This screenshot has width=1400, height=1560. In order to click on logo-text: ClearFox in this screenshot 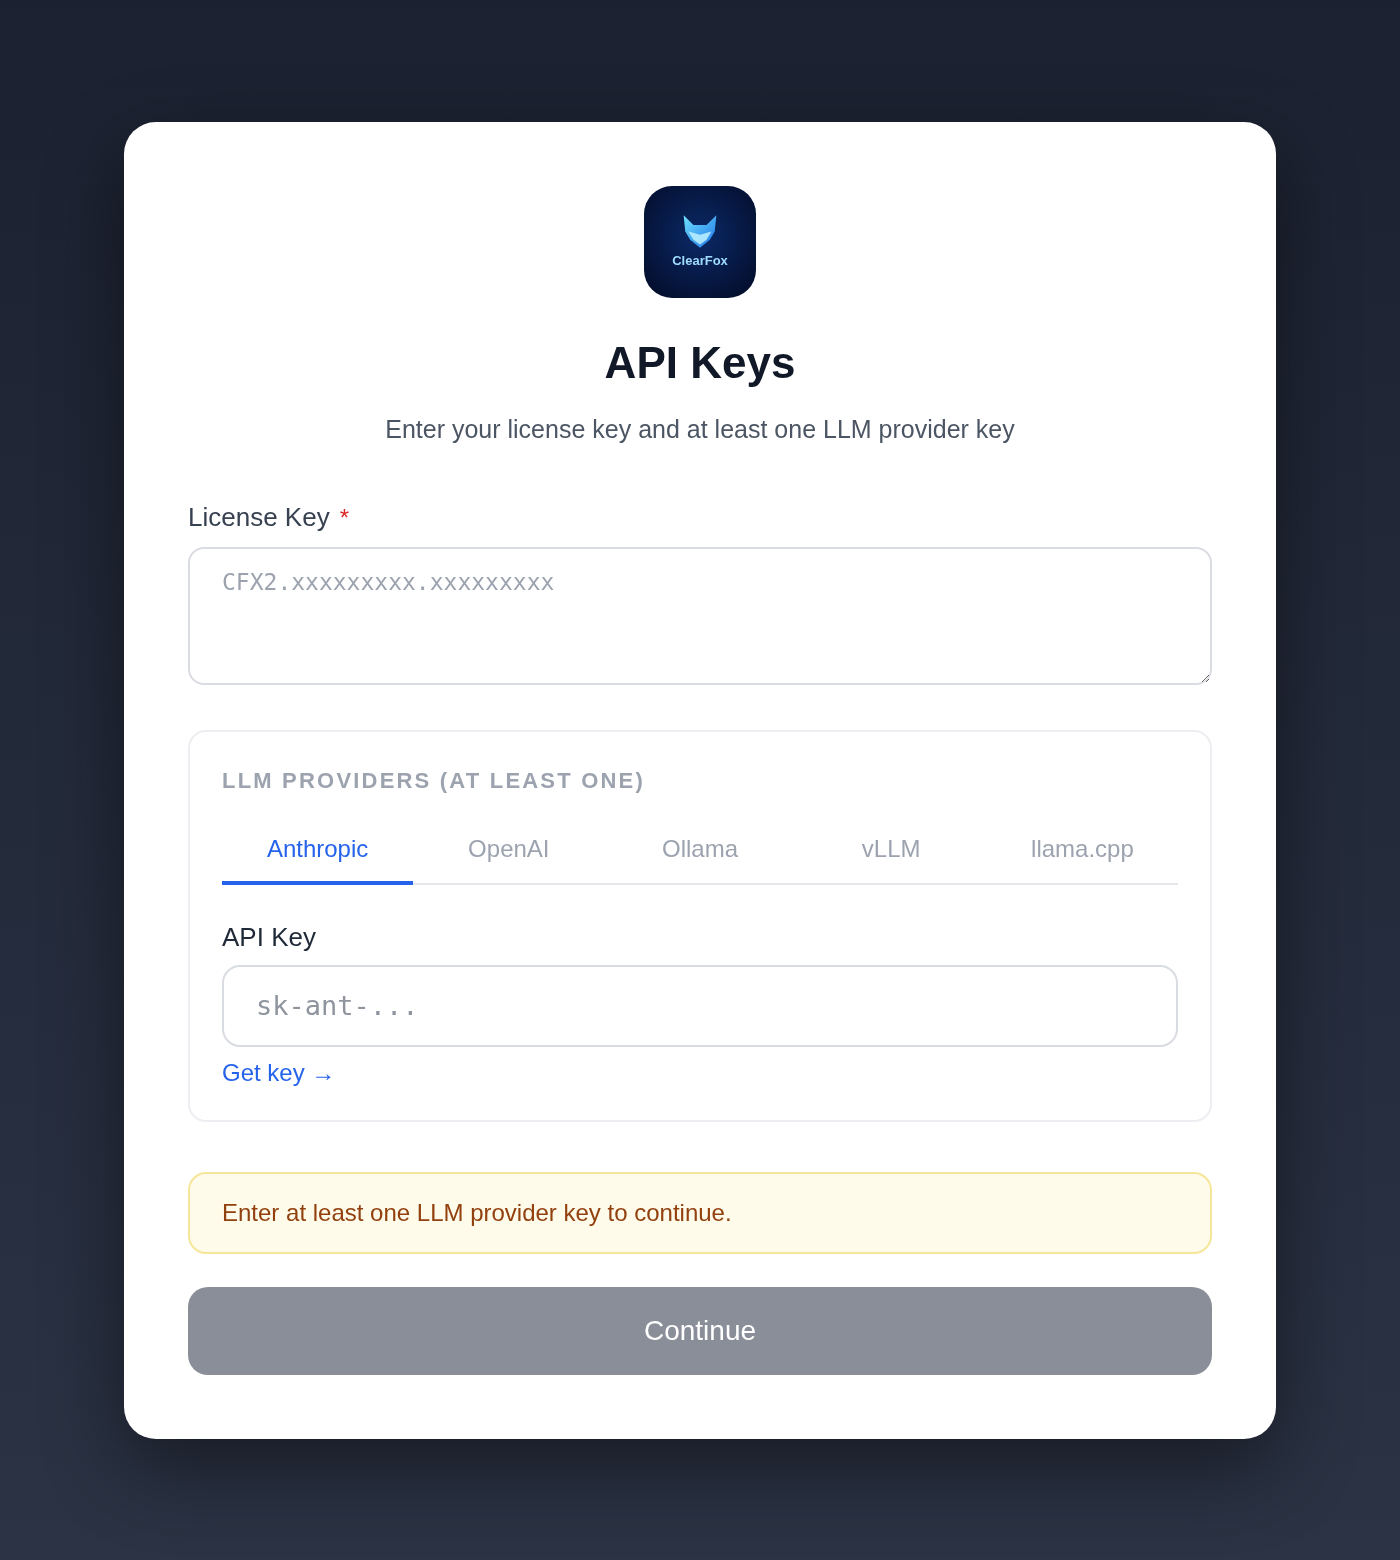, I will do `click(700, 260)`.